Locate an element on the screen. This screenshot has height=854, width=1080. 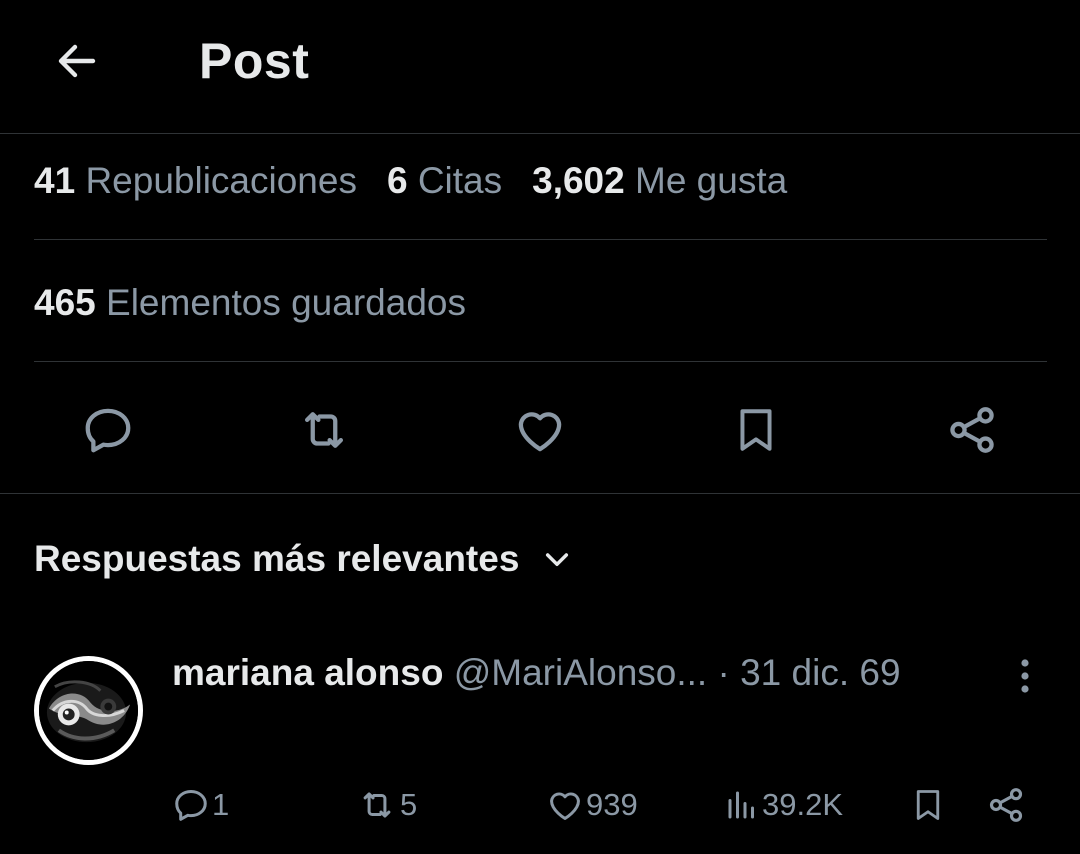
bookmarks-stat: 465 Elementos guardados is located at coordinates (250, 303).